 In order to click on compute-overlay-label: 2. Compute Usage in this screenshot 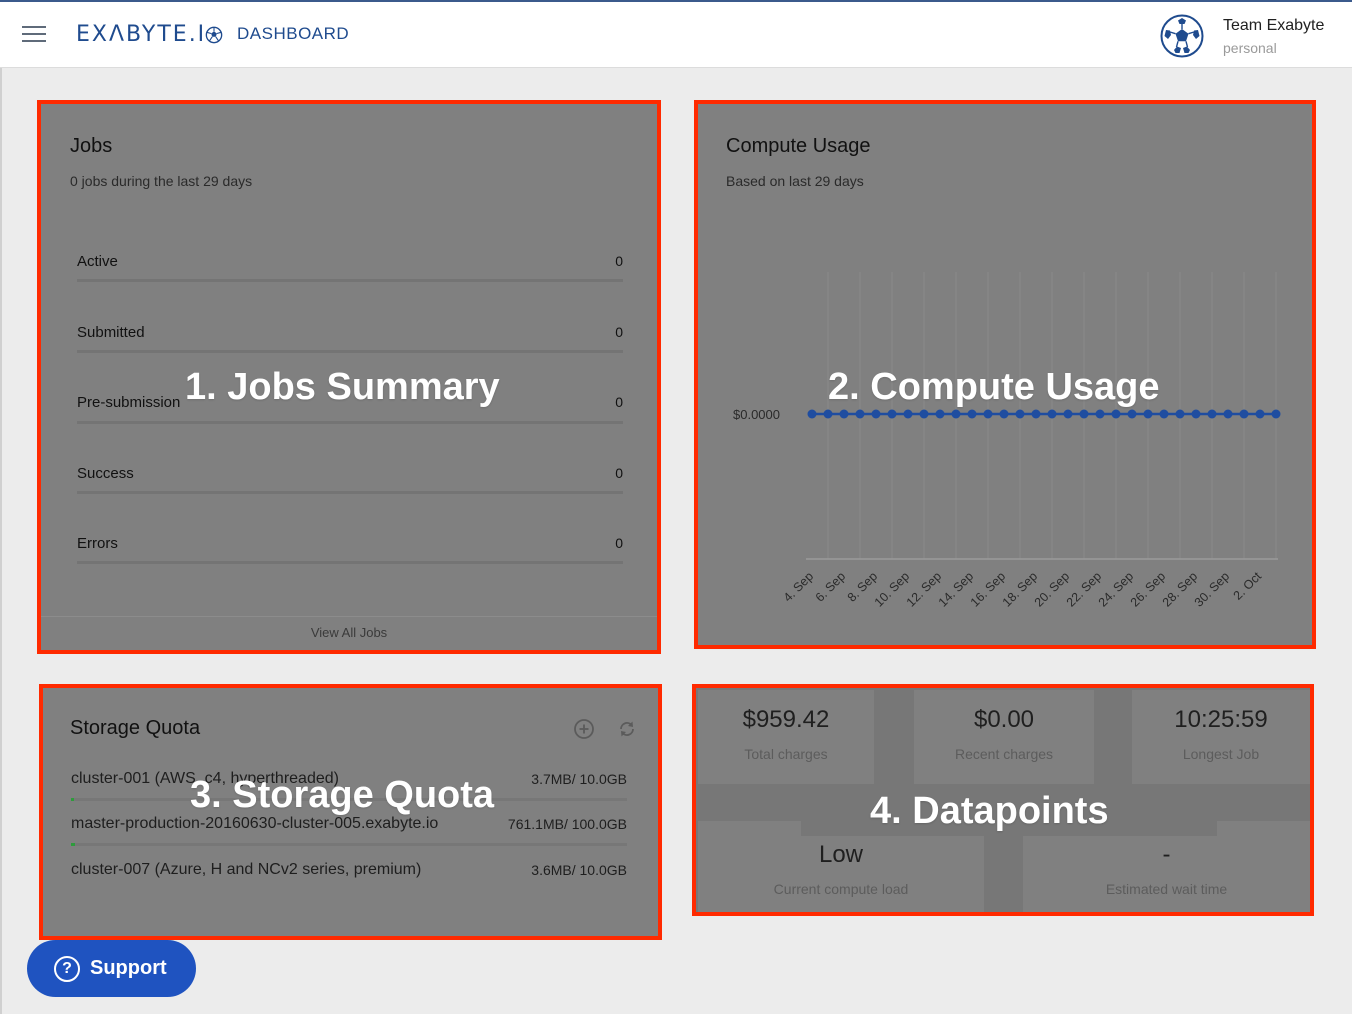, I will do `click(994, 387)`.